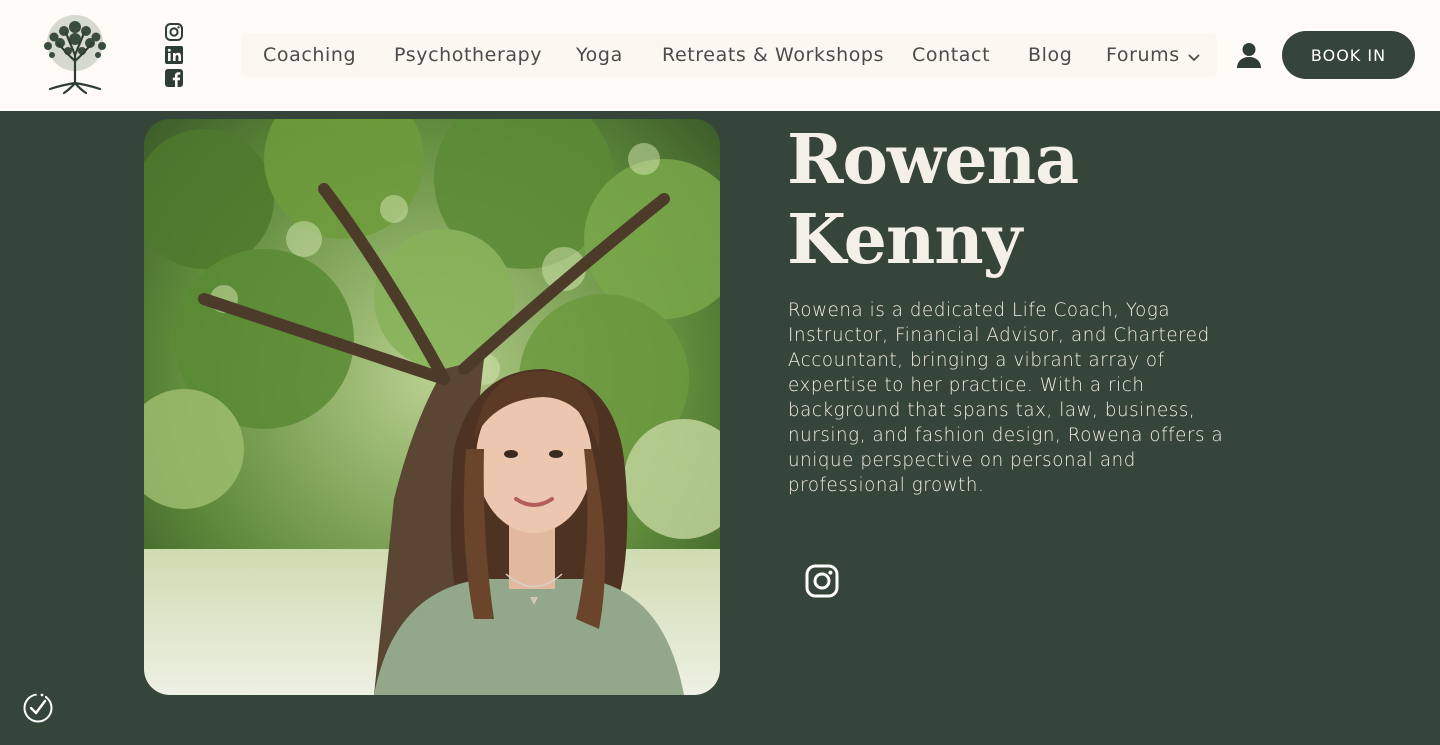 The image size is (1440, 745). I want to click on header-social-links, so click(175, 56).